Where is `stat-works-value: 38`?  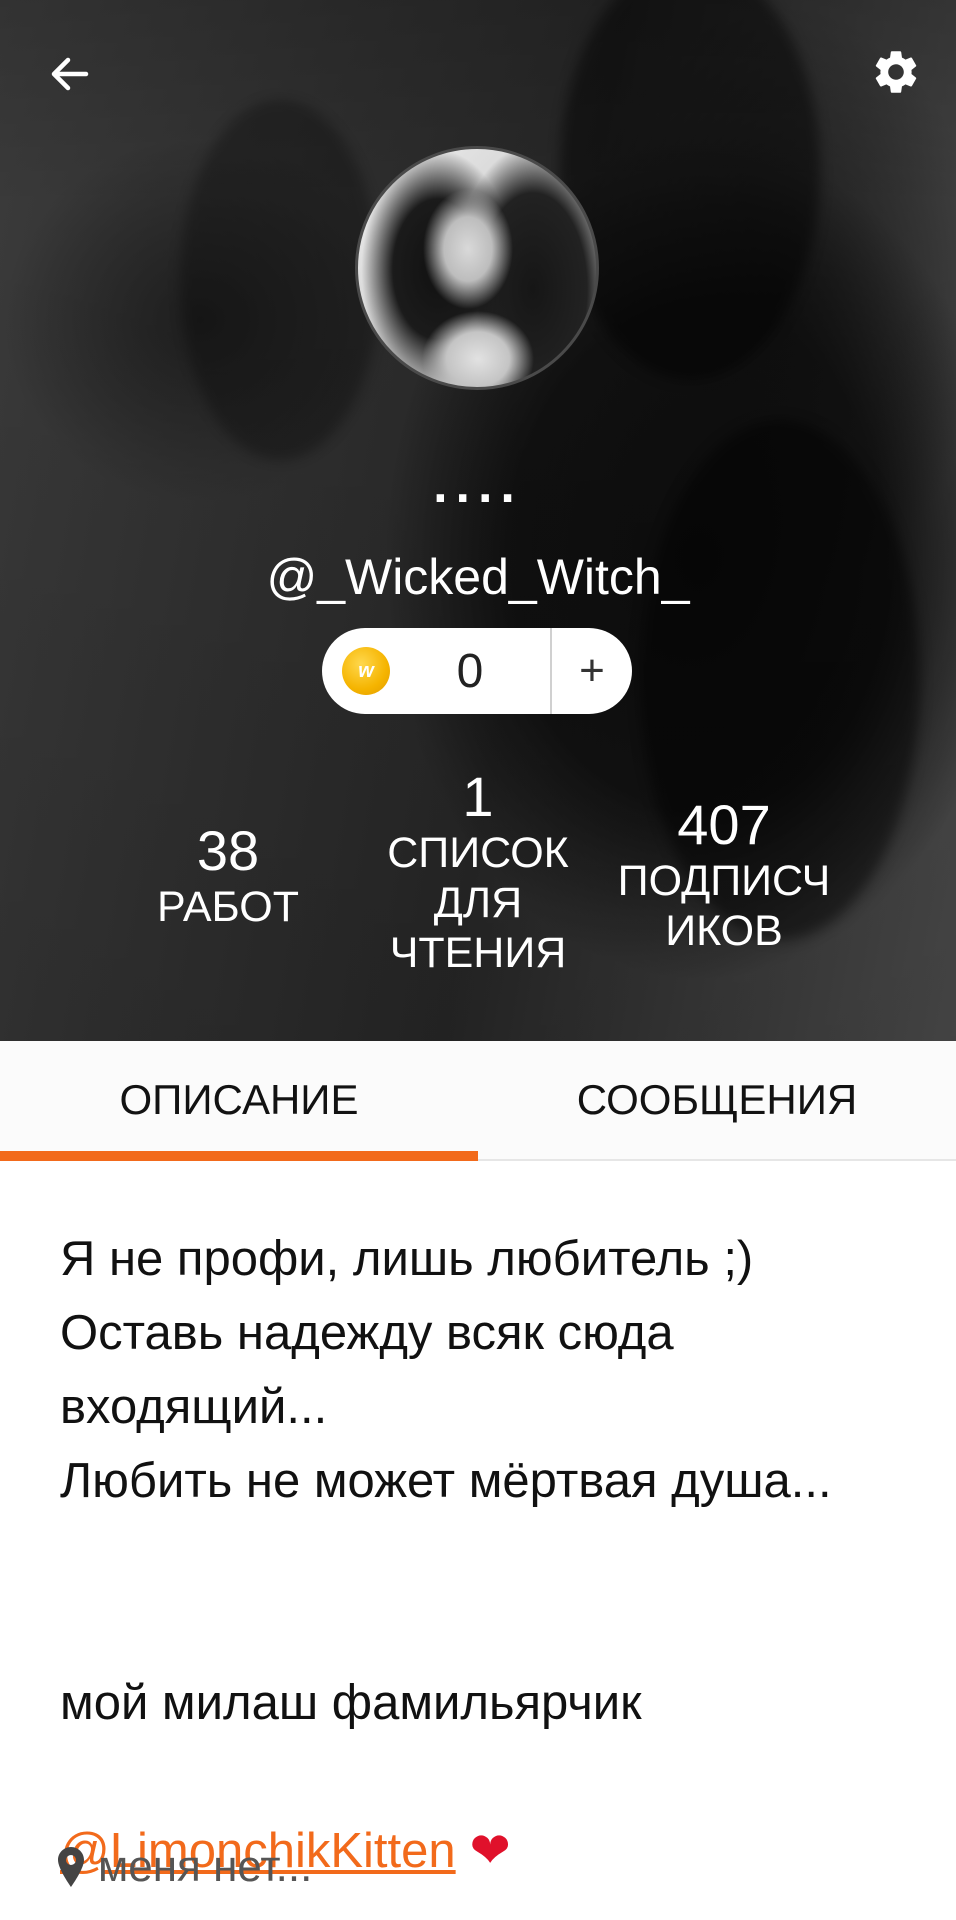 stat-works-value: 38 is located at coordinates (228, 850).